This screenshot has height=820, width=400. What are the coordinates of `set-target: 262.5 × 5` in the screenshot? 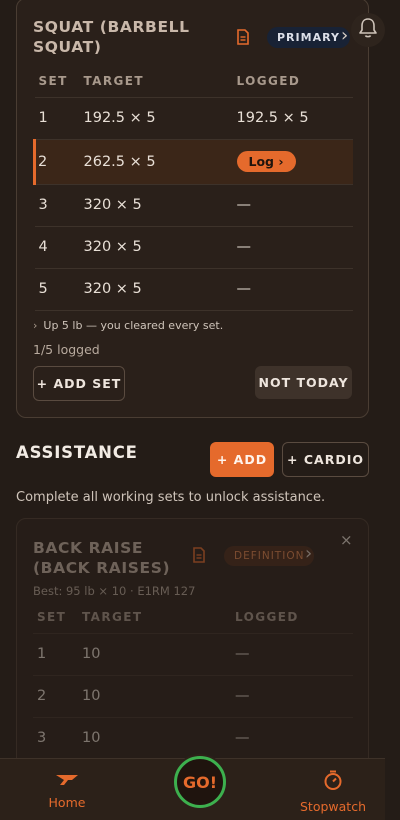 It's located at (160, 162).